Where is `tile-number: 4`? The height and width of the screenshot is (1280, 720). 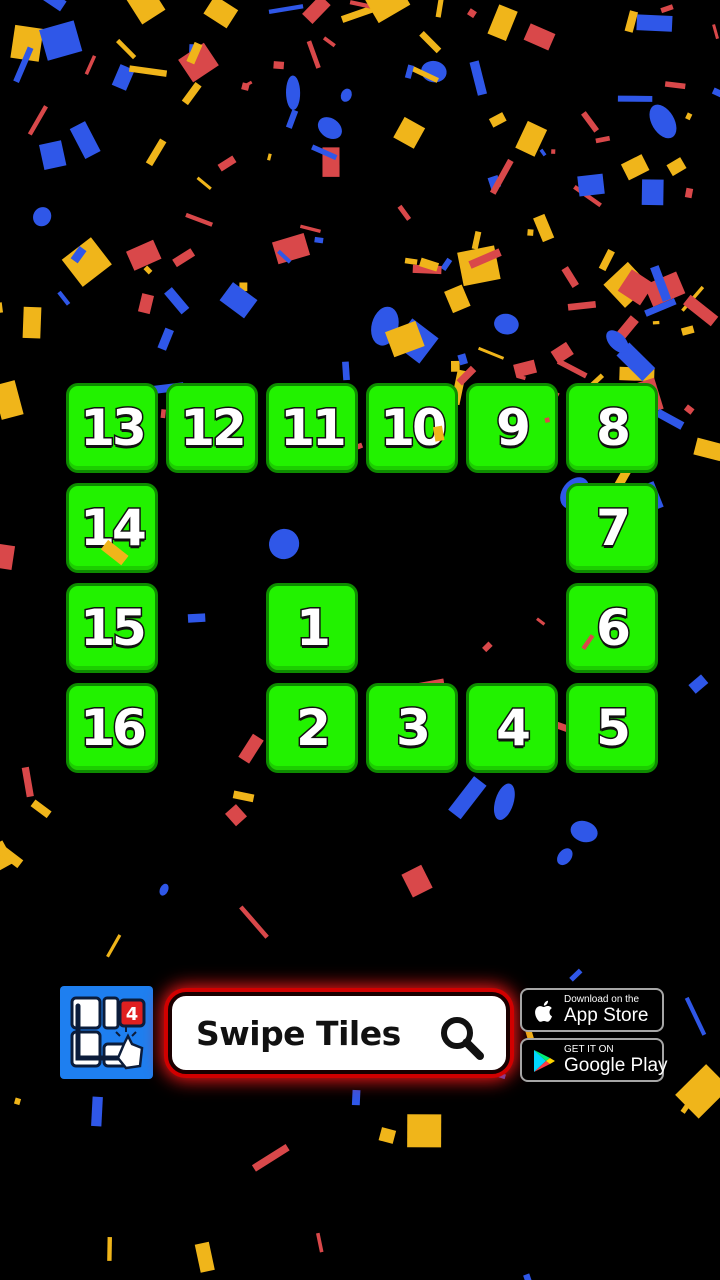
tile-number: 4 is located at coordinates (514, 728).